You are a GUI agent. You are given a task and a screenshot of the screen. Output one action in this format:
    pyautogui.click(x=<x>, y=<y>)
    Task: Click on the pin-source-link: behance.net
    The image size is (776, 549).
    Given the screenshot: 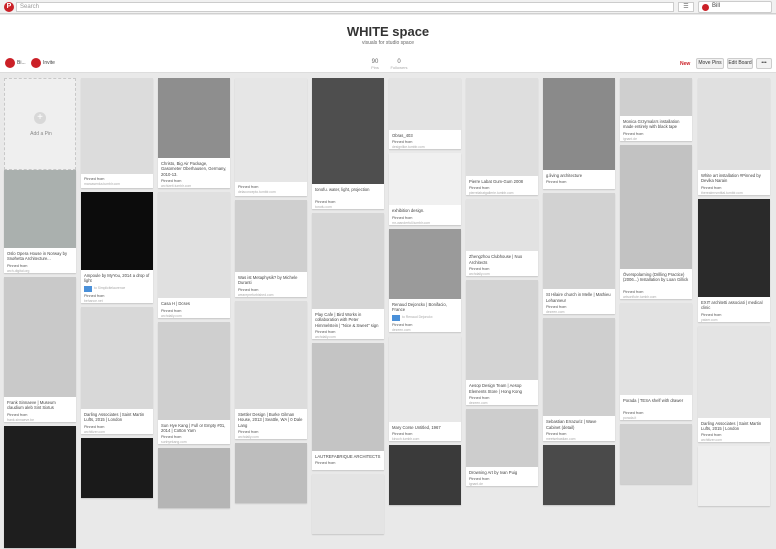 What is the action you would take?
    pyautogui.click(x=117, y=301)
    